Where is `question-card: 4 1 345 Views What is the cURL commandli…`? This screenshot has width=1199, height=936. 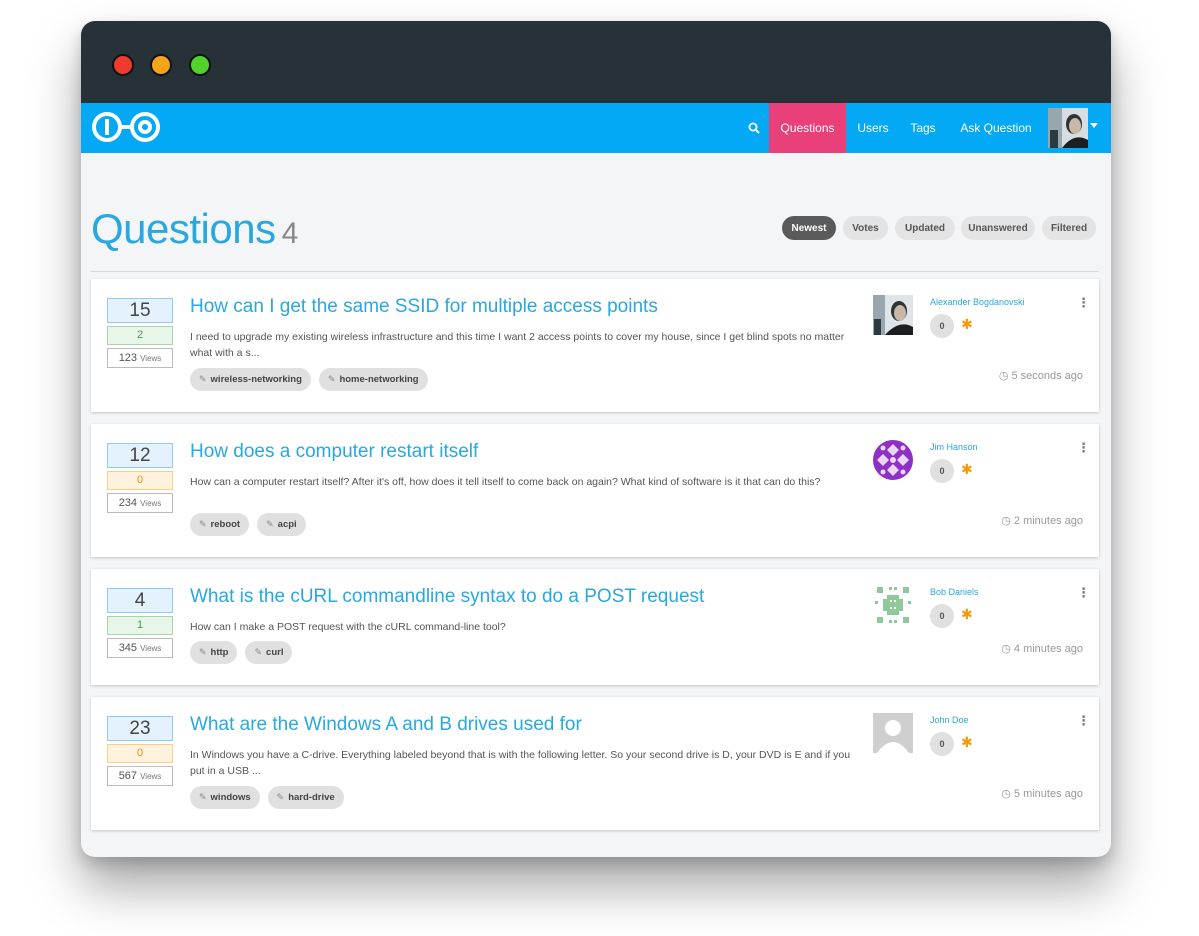
question-card: 4 1 345 Views What is the cURL commandli… is located at coordinates (595, 627).